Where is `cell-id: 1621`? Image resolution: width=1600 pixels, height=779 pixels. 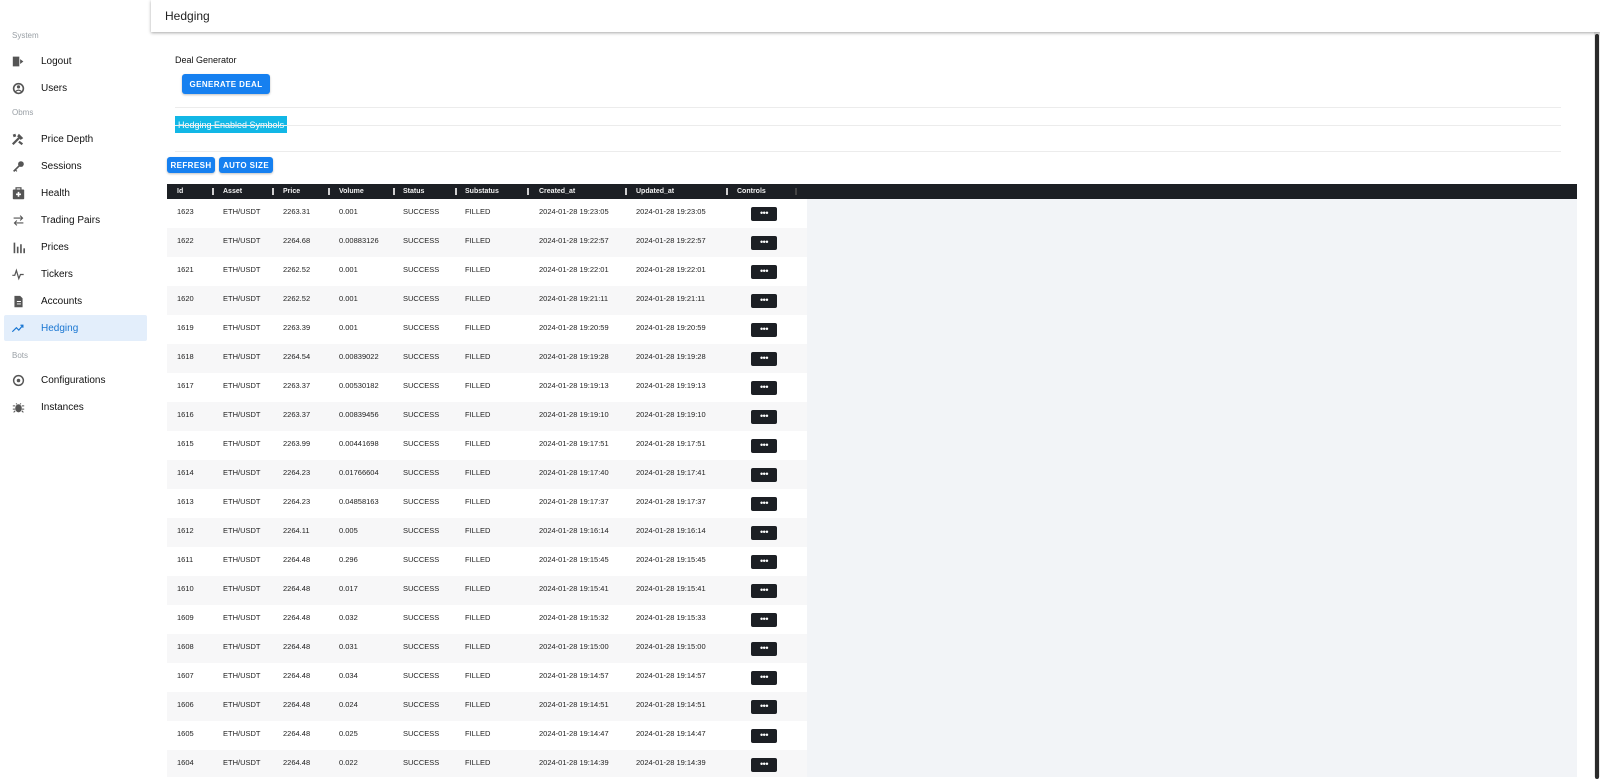 cell-id: 1621 is located at coordinates (185, 269).